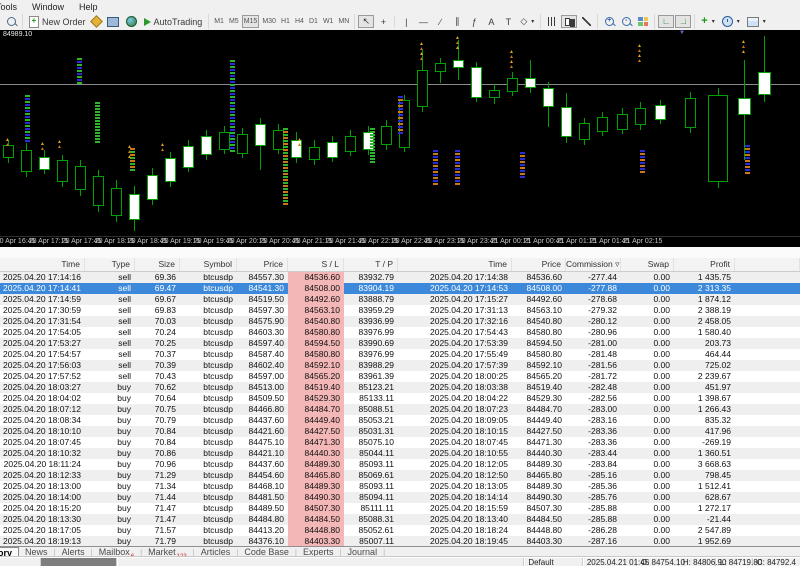 The image size is (800, 566). I want to click on text-button: A, so click(491, 21).